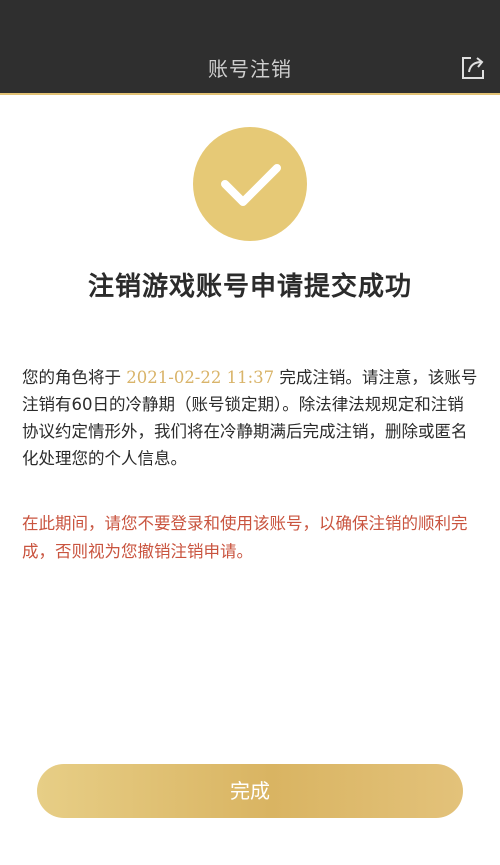  What do you see at coordinates (250, 47) in the screenshot?
I see `top-nav-bar: 账号注销` at bounding box center [250, 47].